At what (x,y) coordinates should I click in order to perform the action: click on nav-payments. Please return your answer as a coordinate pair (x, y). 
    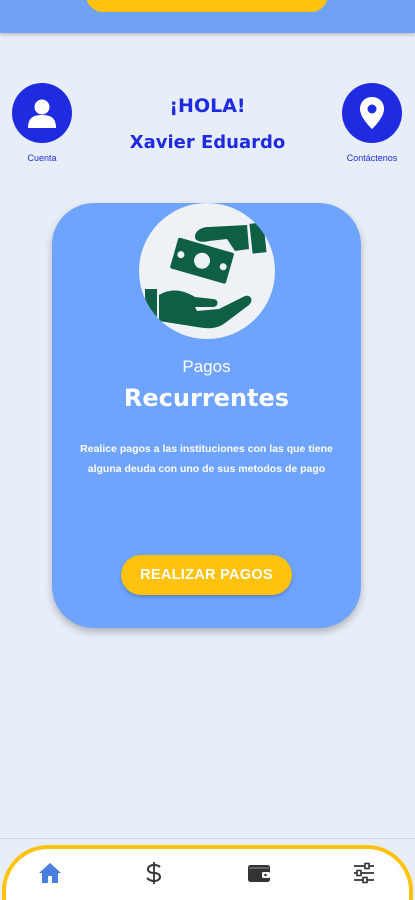
    Looking at the image, I should click on (154, 873).